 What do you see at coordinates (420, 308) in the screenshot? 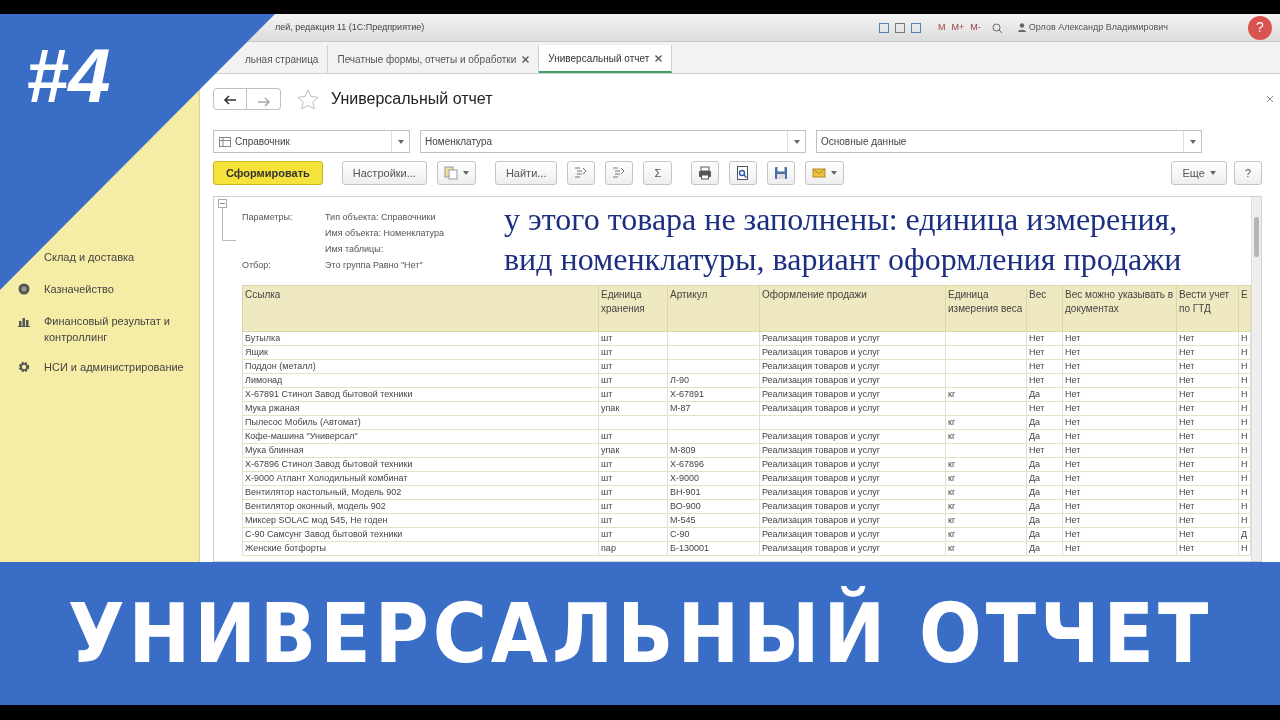
I see `column-header: Ссылка` at bounding box center [420, 308].